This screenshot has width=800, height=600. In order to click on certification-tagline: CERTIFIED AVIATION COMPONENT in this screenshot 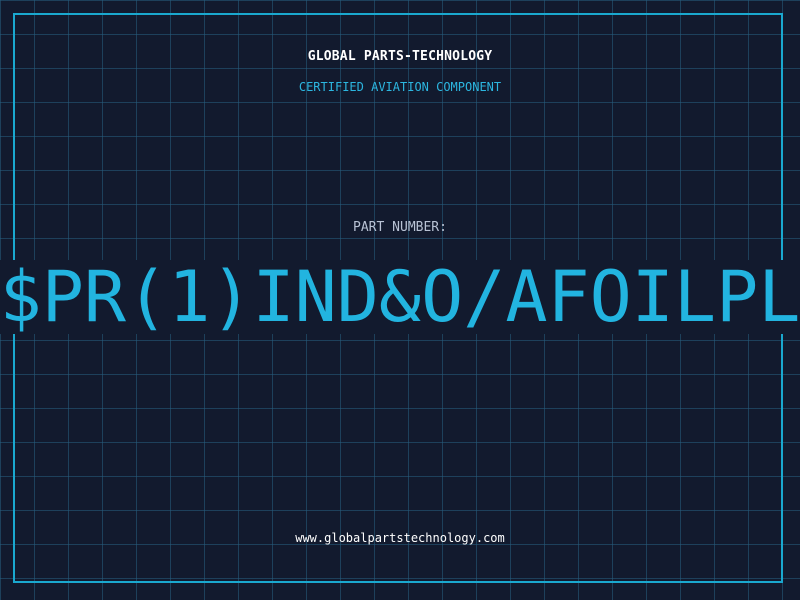, I will do `click(400, 87)`.